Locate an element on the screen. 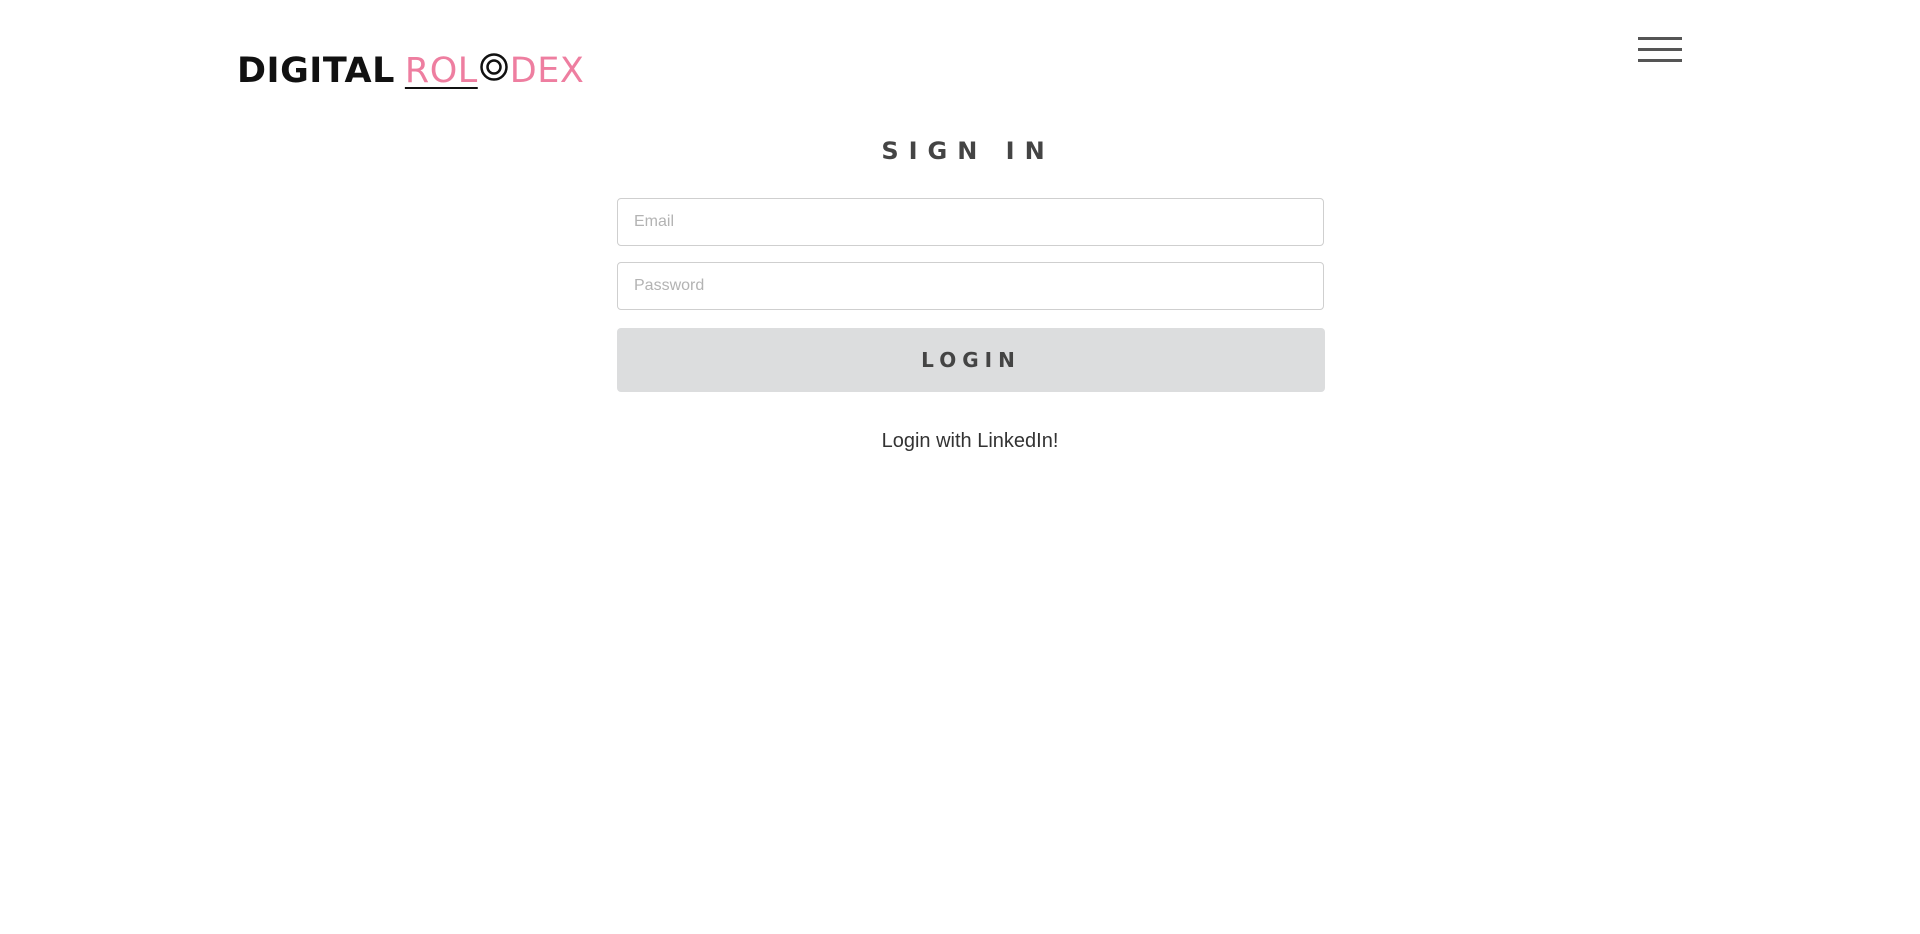  login-button: LOGIN is located at coordinates (971, 360).